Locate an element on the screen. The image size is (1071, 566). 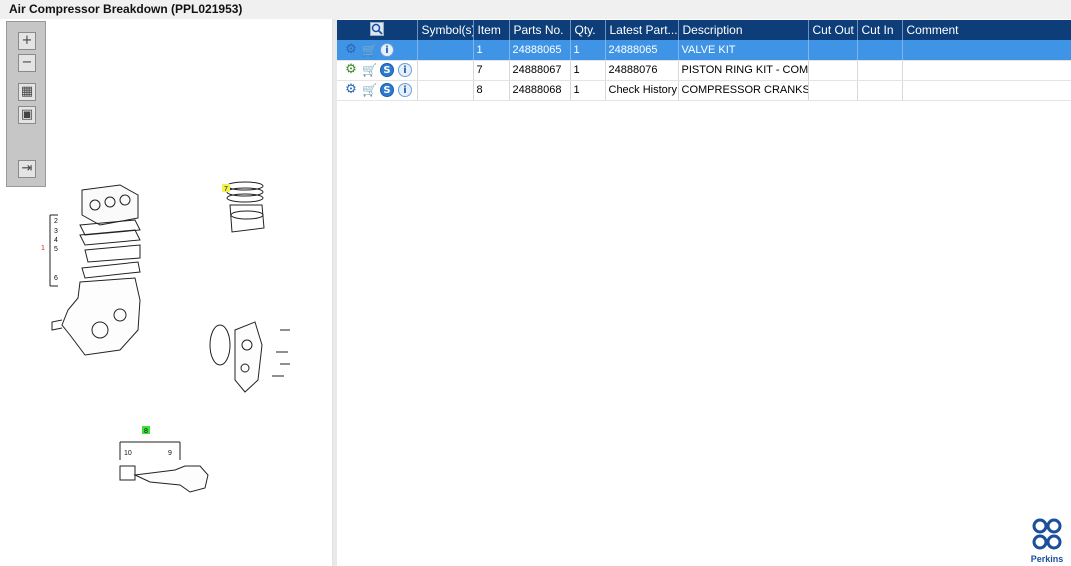
cell-description: PISTON RING KIT - COMP is located at coordinates (743, 70).